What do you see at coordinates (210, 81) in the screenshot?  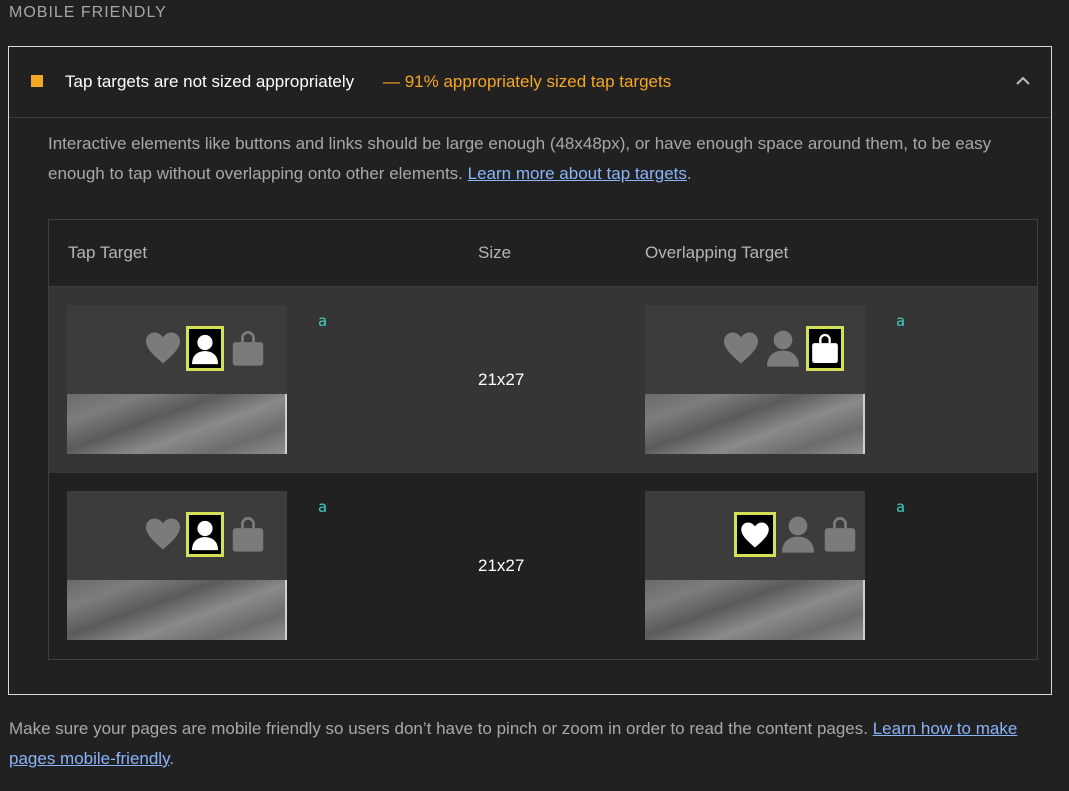 I see `audit-title: Tap targets are not sized appropriately` at bounding box center [210, 81].